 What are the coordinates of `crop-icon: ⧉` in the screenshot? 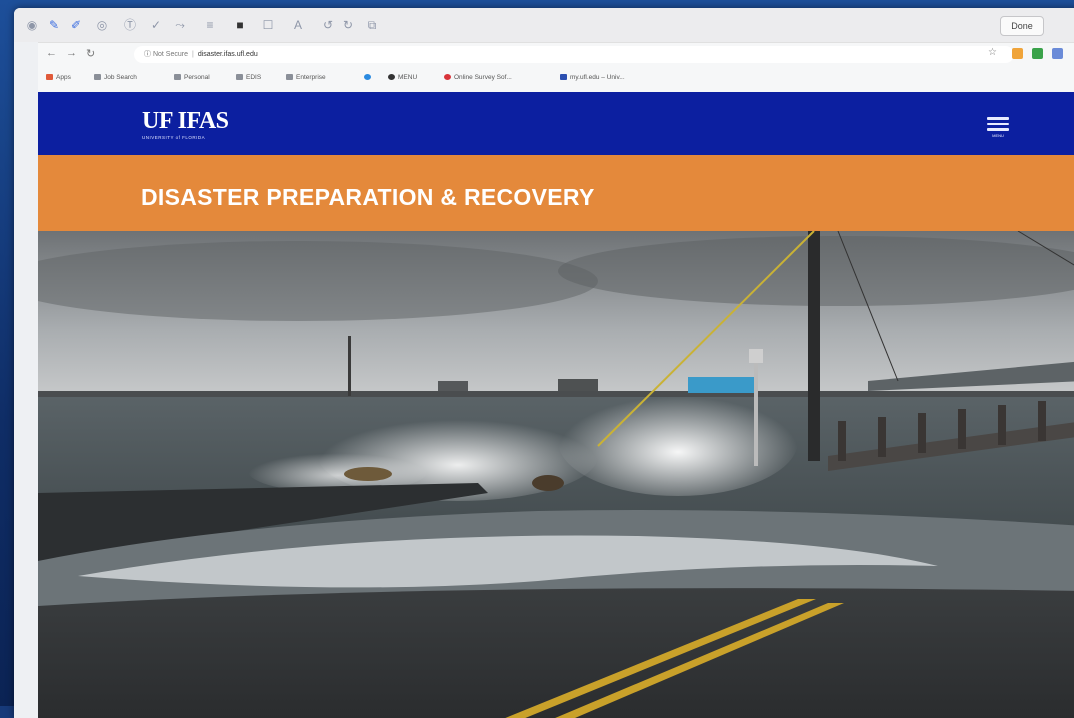 It's located at (372, 25).